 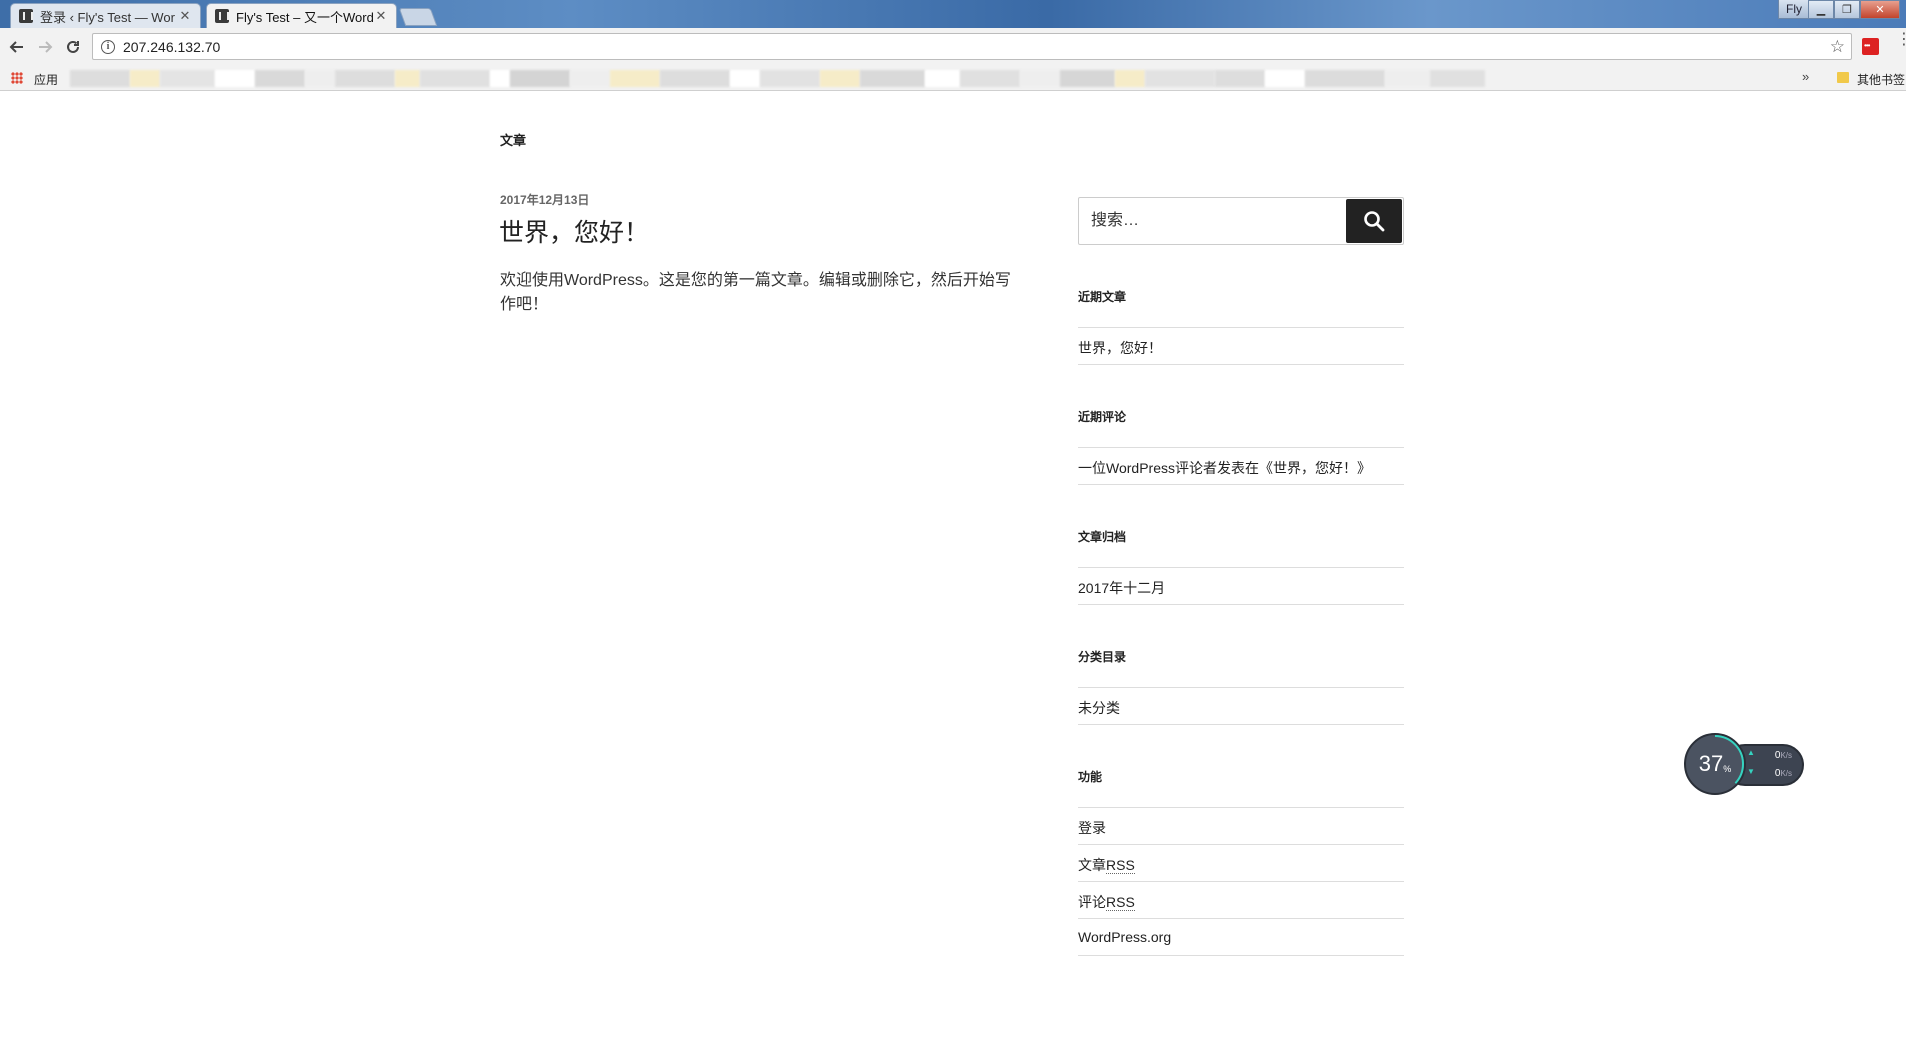 I want to click on tab-title: 登录 ‹ Fly's Test — Wor, so click(x=107, y=17).